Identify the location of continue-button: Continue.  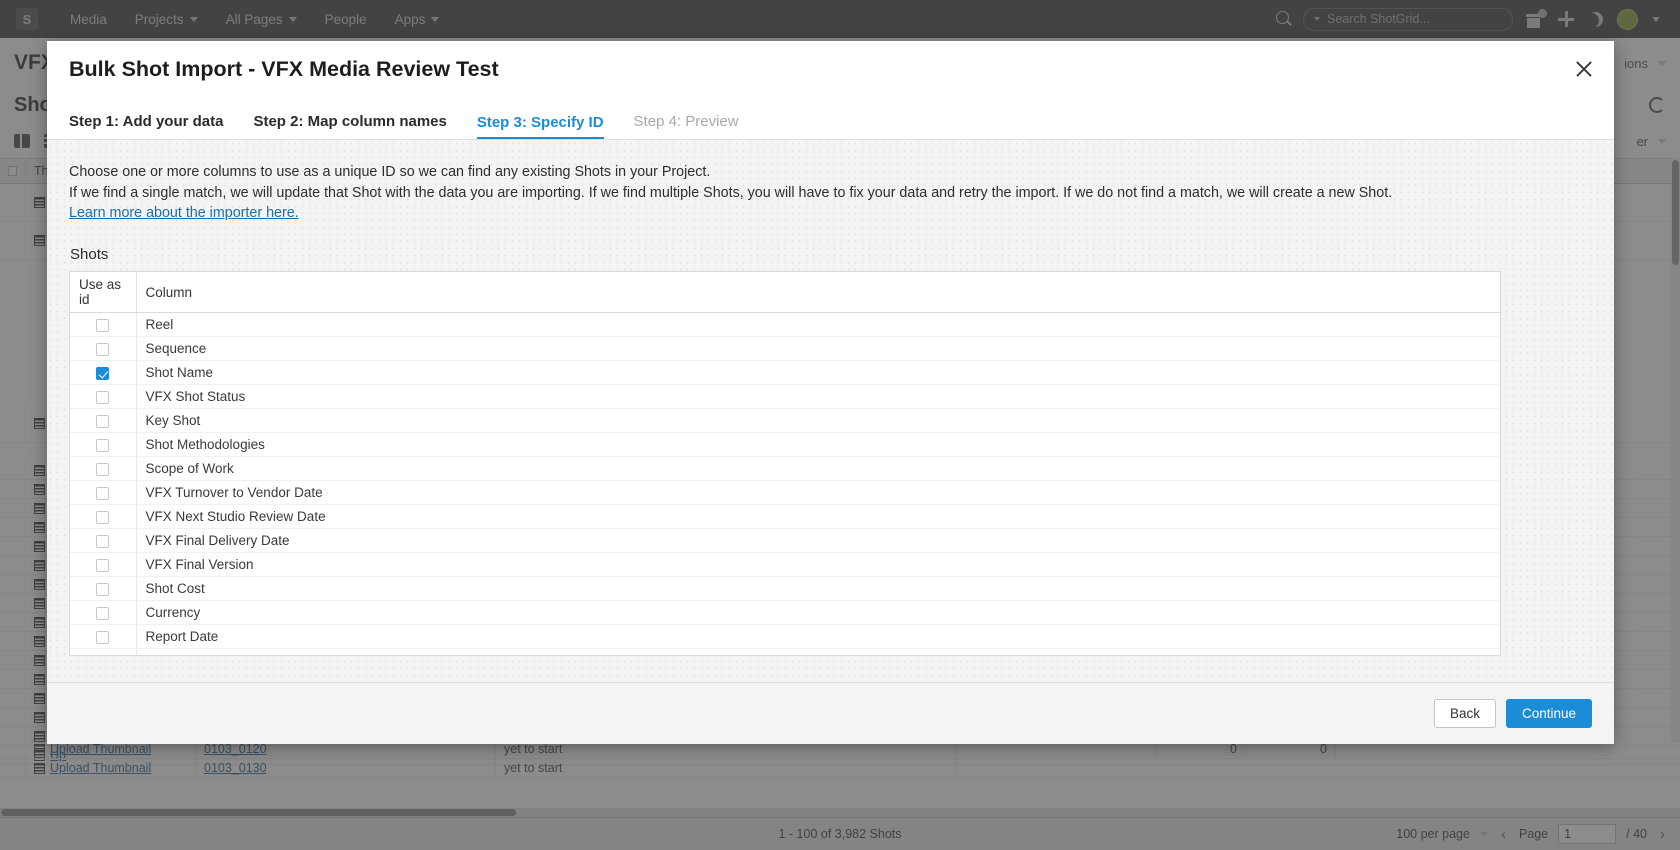
(1548, 713).